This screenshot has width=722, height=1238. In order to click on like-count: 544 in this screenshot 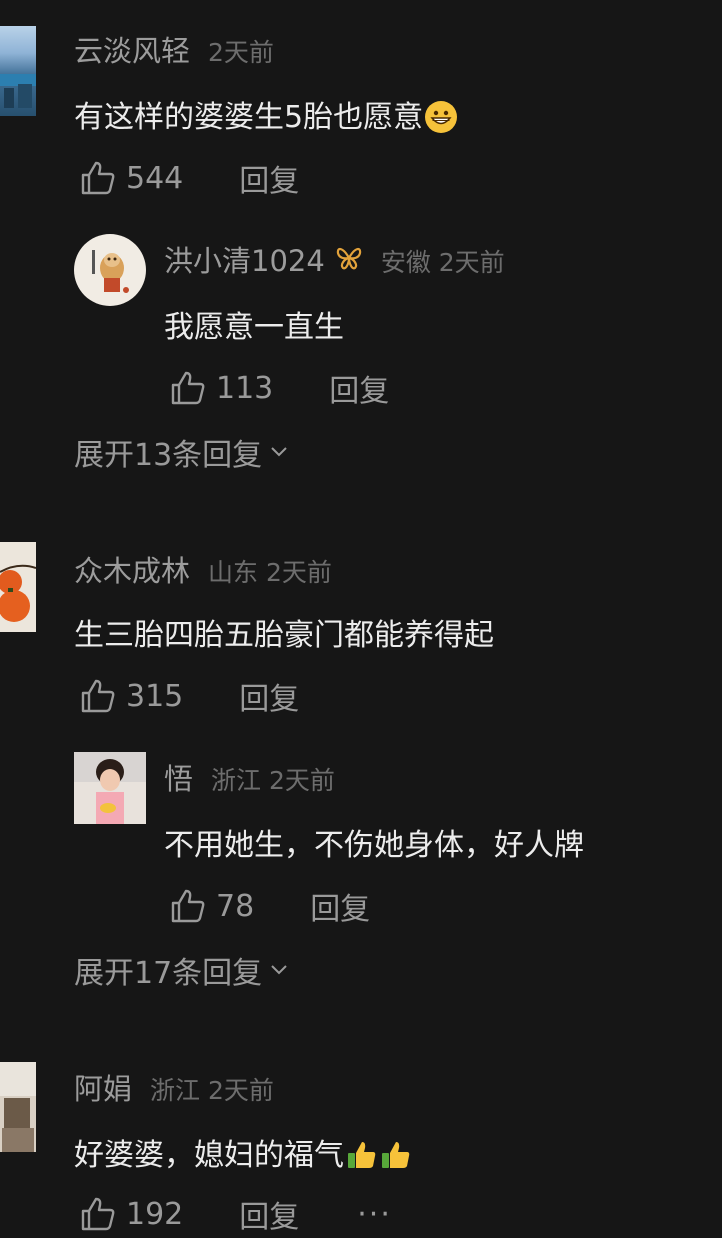, I will do `click(155, 178)`.